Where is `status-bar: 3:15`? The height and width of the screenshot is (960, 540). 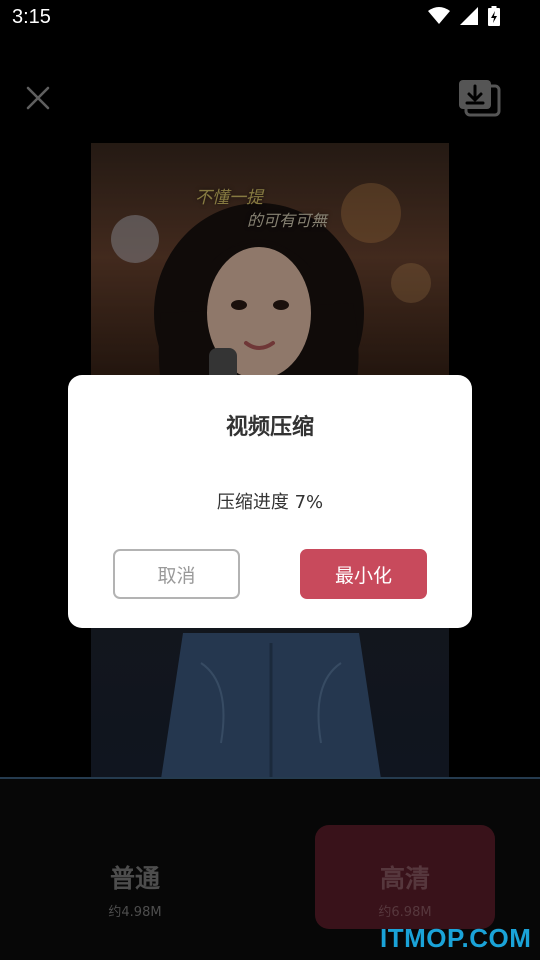
status-bar: 3:15 is located at coordinates (270, 18).